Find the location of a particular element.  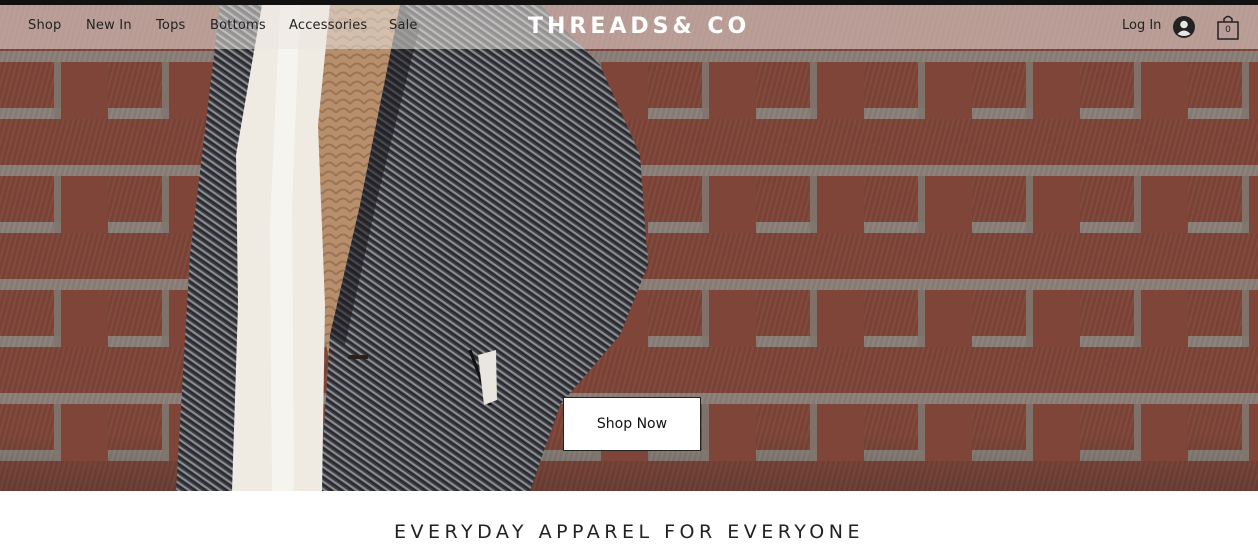

tagline-heading: EVERYDAY APPAREL FOR EVERYONE is located at coordinates (629, 532).